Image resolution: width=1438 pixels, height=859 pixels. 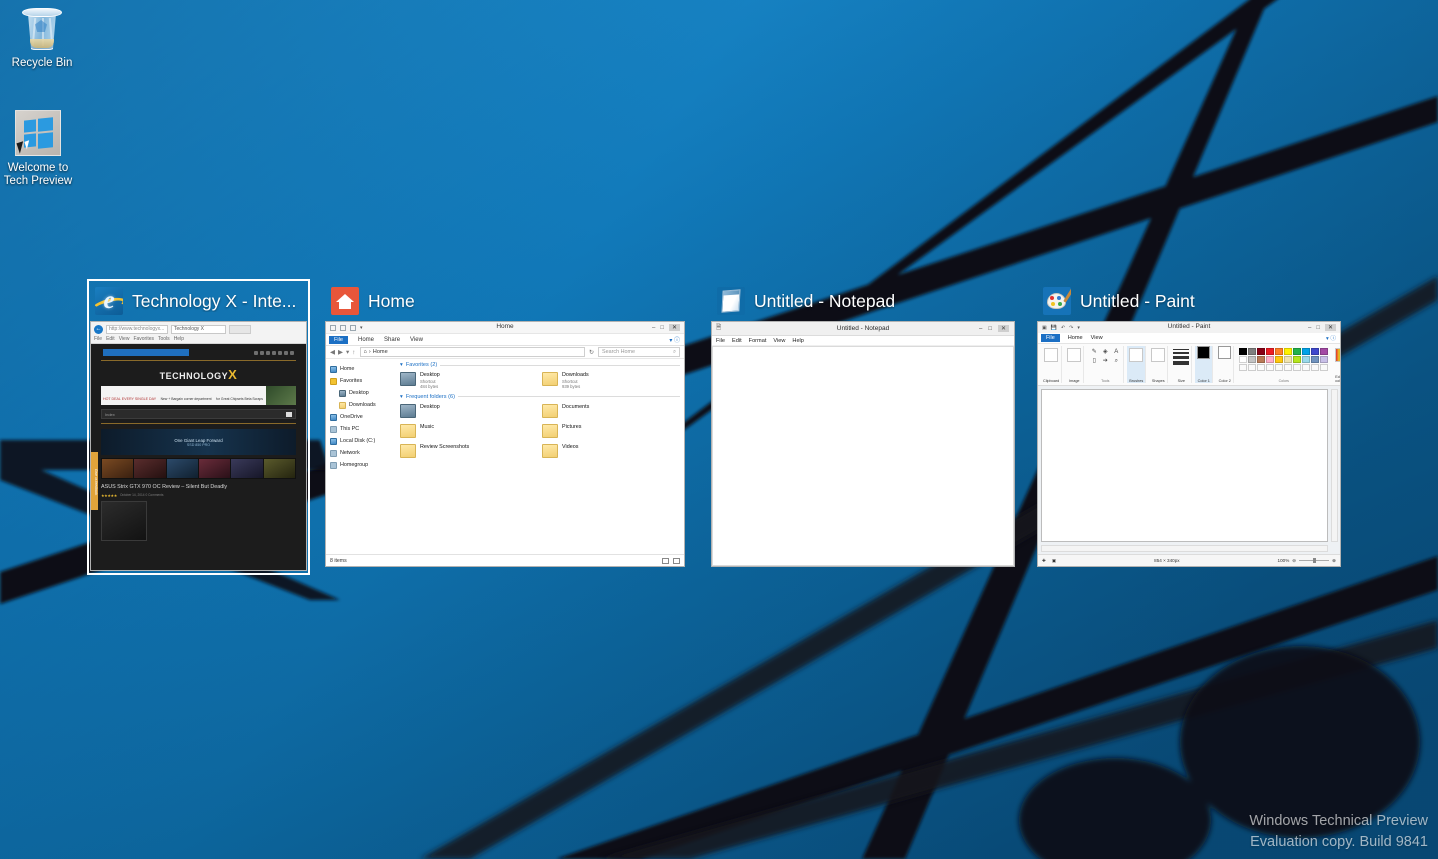 What do you see at coordinates (98, 329) in the screenshot?
I see `ie-back-button: ←` at bounding box center [98, 329].